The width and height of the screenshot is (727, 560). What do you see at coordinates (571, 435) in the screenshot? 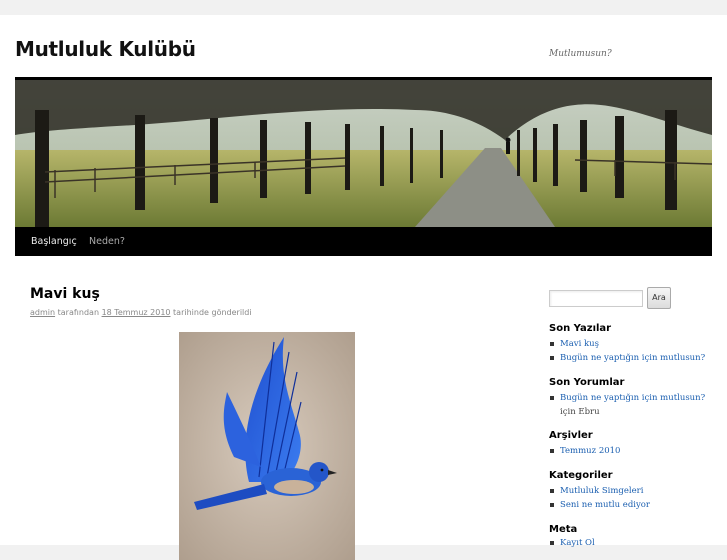
I see `archives-title: Arşivler` at bounding box center [571, 435].